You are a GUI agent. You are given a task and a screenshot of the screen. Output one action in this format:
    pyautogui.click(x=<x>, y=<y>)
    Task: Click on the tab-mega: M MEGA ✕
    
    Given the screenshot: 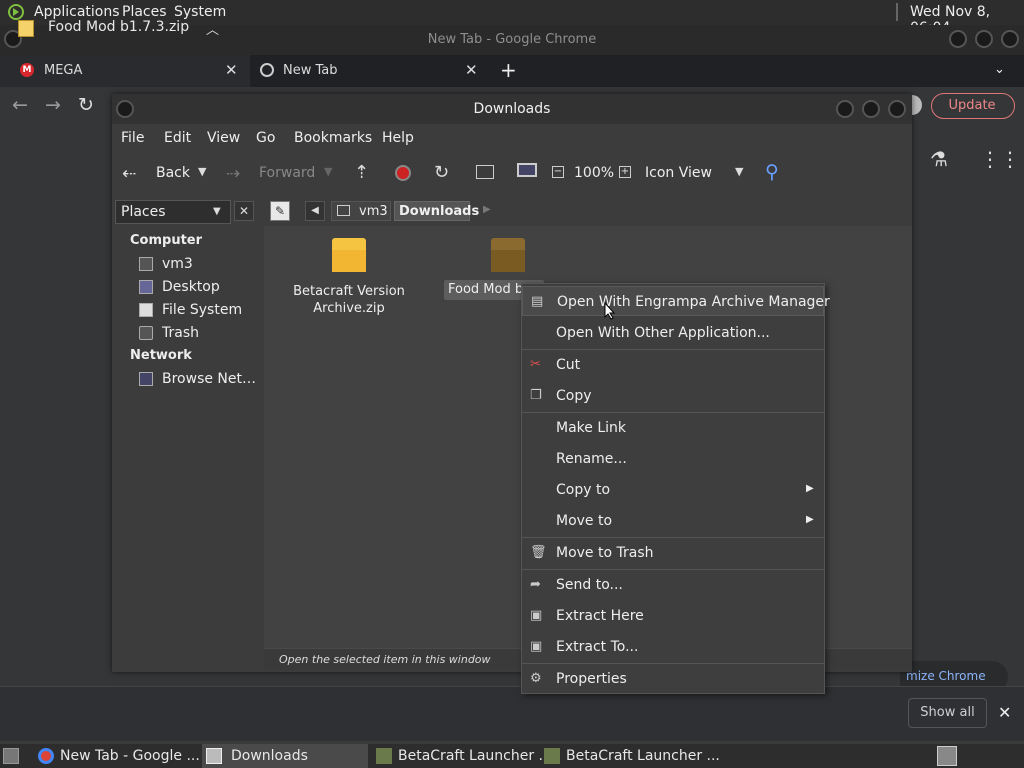 What is the action you would take?
    pyautogui.click(x=125, y=71)
    